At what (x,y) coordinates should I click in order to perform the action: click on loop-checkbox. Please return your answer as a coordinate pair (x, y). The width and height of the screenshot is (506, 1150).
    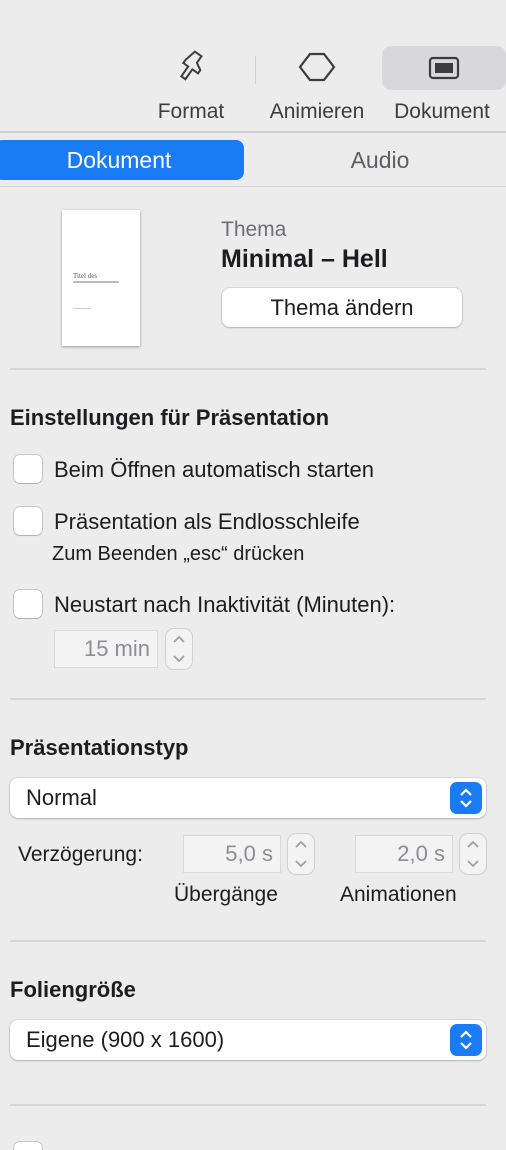
    Looking at the image, I should click on (28, 521).